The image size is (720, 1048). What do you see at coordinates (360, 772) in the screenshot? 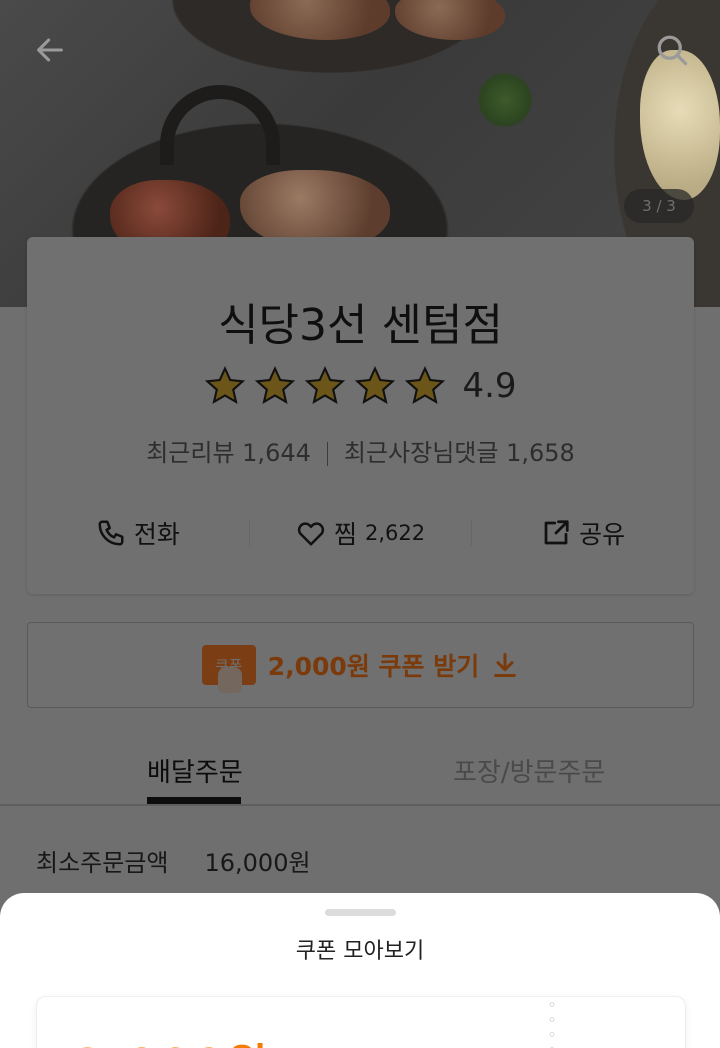
I see `order-type-tabs: 배달주문 포장/방문주문` at bounding box center [360, 772].